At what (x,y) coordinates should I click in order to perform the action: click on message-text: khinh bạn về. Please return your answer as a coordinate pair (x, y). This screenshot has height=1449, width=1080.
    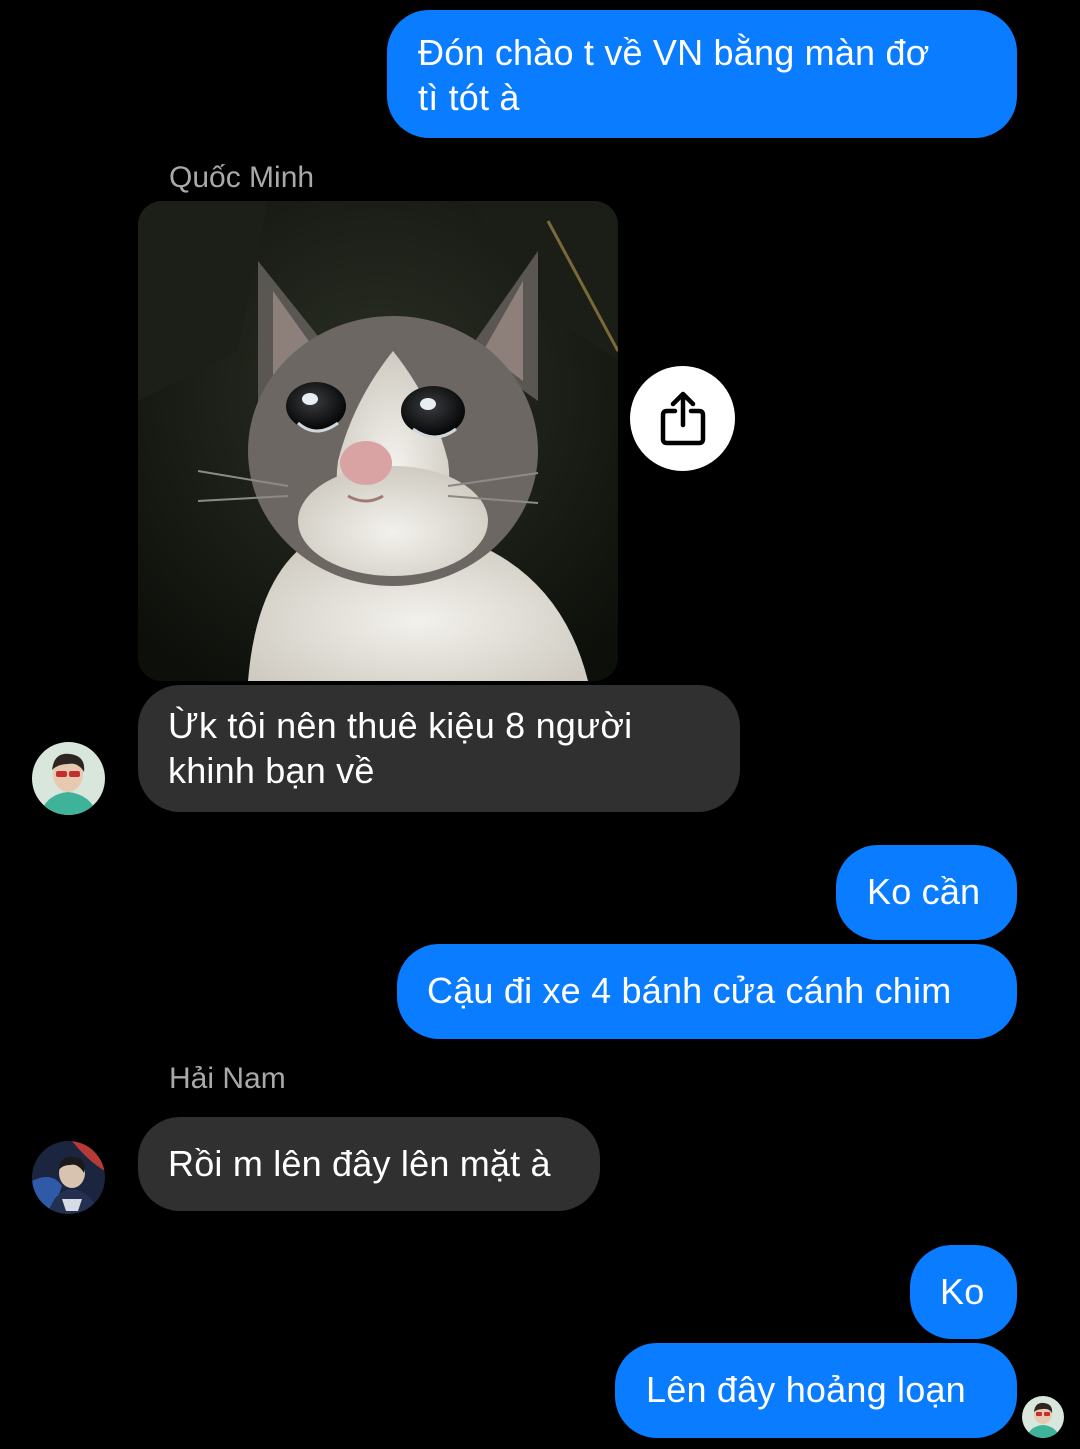
    Looking at the image, I should click on (271, 770).